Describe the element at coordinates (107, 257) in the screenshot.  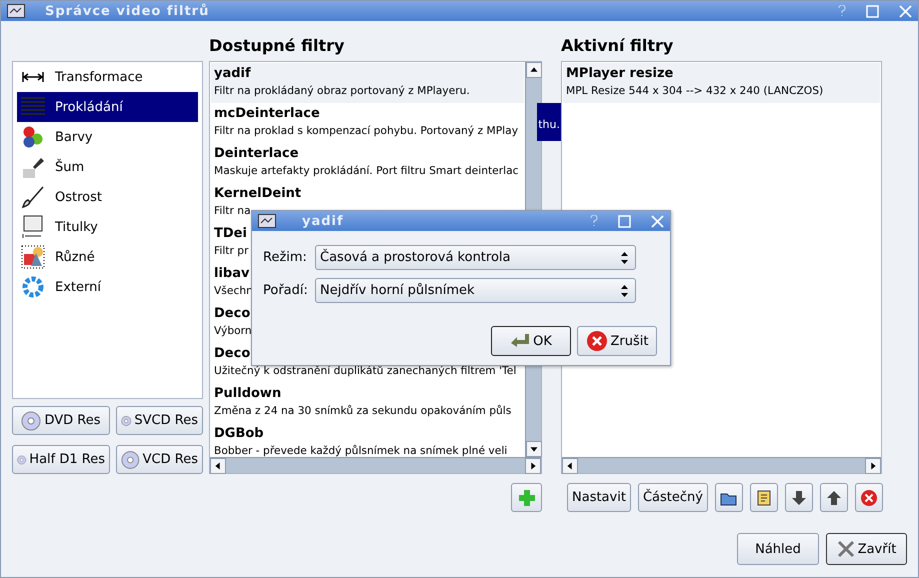
I see `category-item: Různé` at that location.